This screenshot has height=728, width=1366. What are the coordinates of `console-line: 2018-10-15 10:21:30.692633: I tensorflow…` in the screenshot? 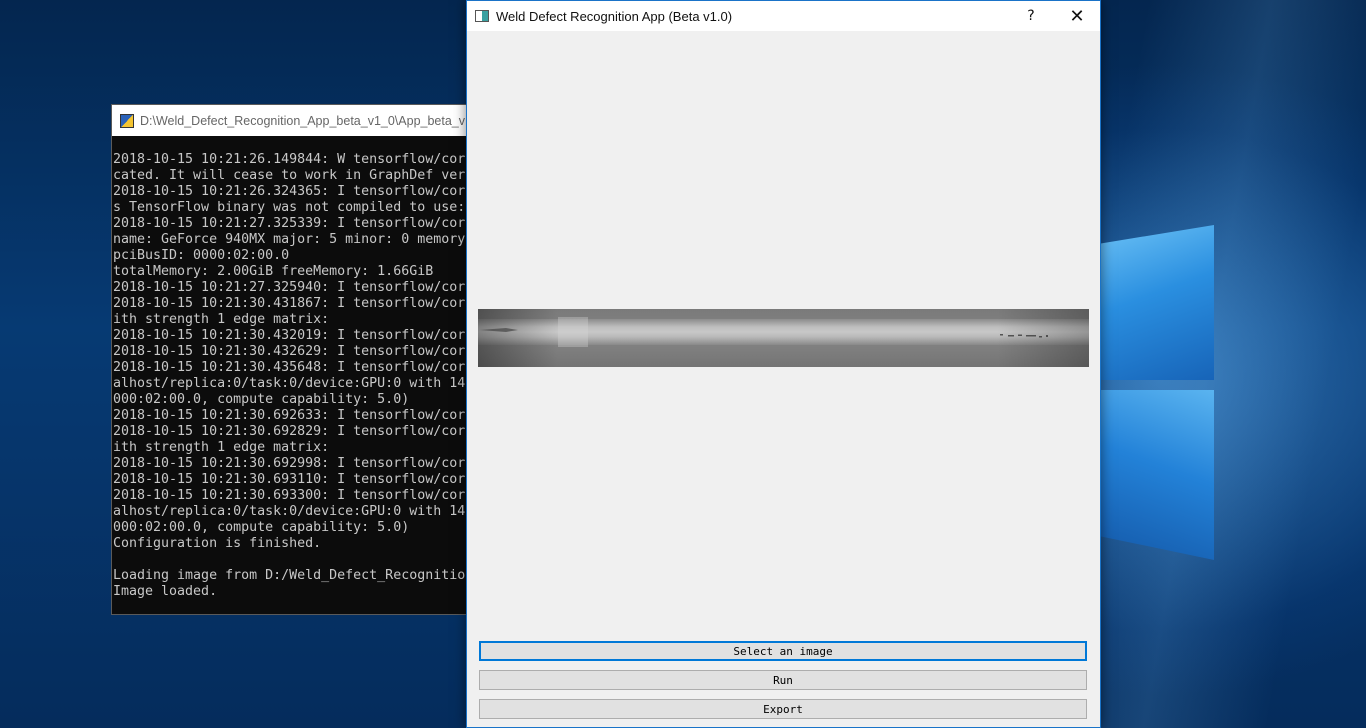 It's located at (291, 415).